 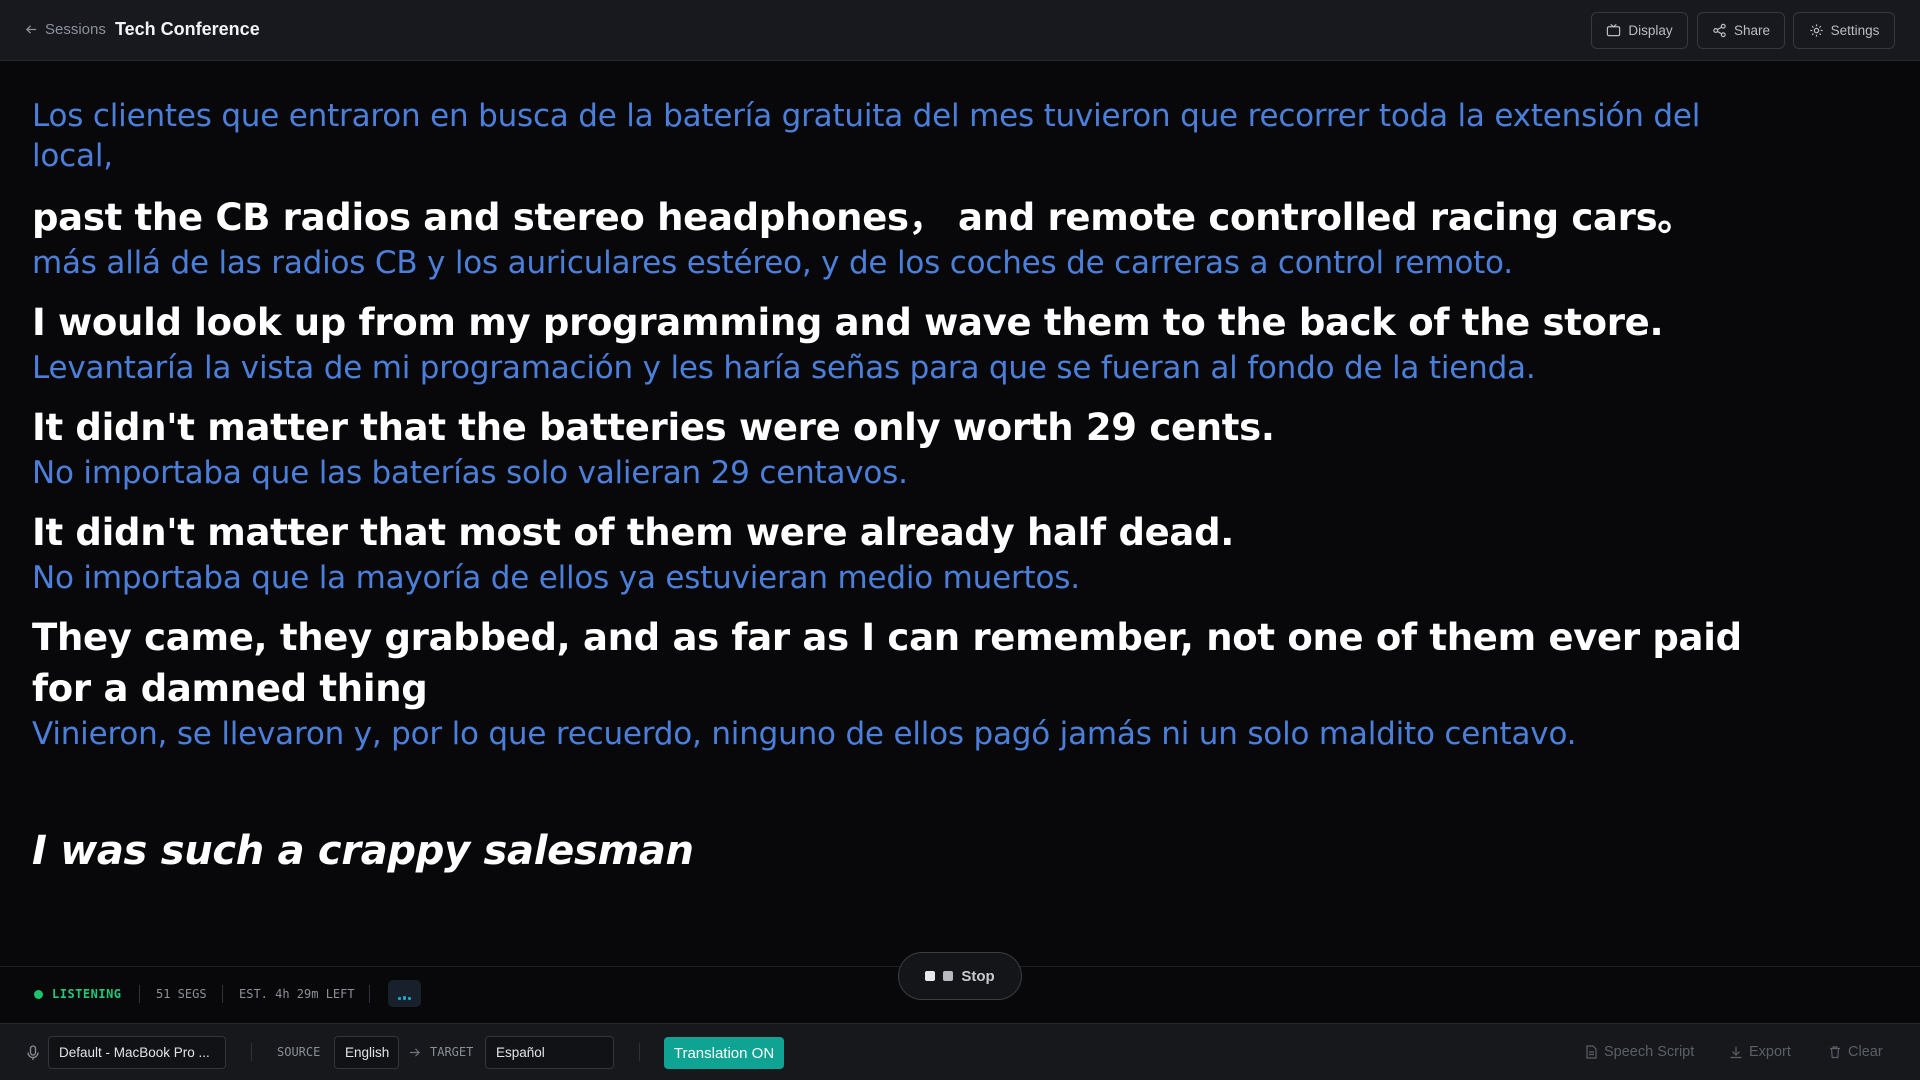 What do you see at coordinates (1855, 30) in the screenshot?
I see `settings-label: Settings` at bounding box center [1855, 30].